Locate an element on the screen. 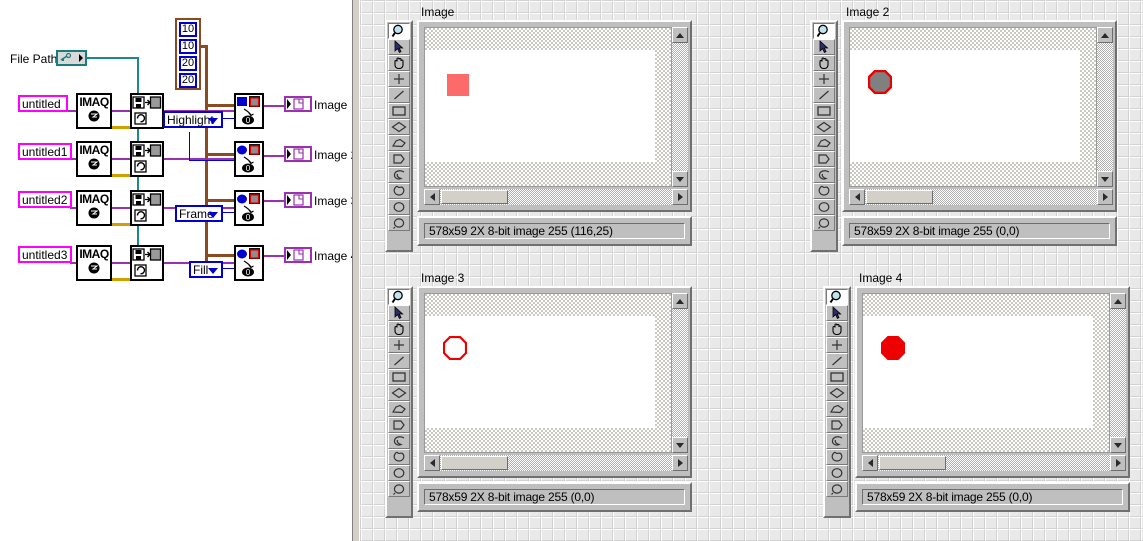 This screenshot has height=541, width=1143. imaq-create-node-3: IMAQ is located at coordinates (94, 208).